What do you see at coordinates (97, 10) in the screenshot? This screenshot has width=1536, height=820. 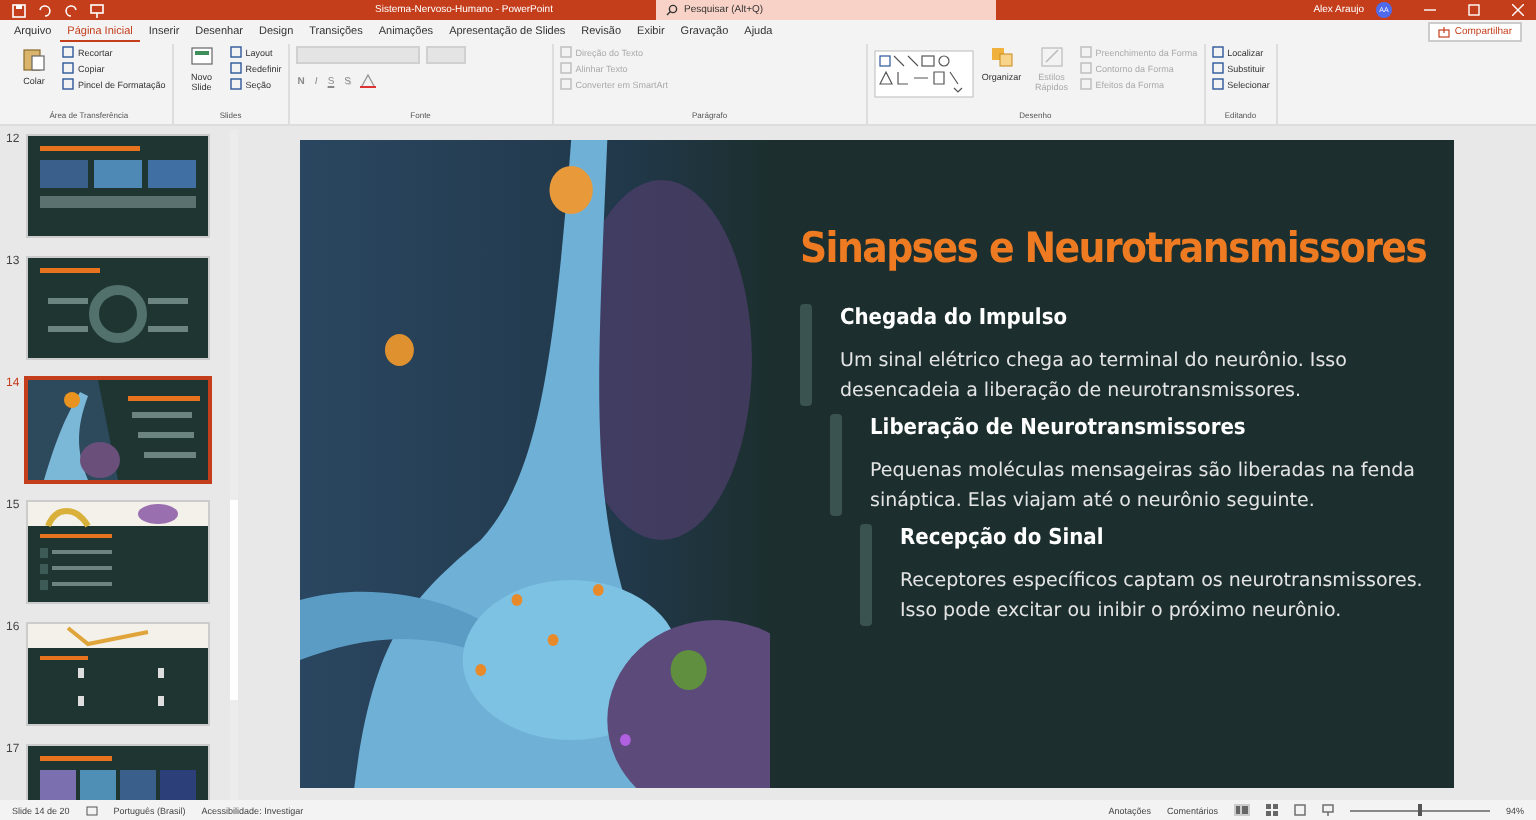 I see `presentation-icon` at bounding box center [97, 10].